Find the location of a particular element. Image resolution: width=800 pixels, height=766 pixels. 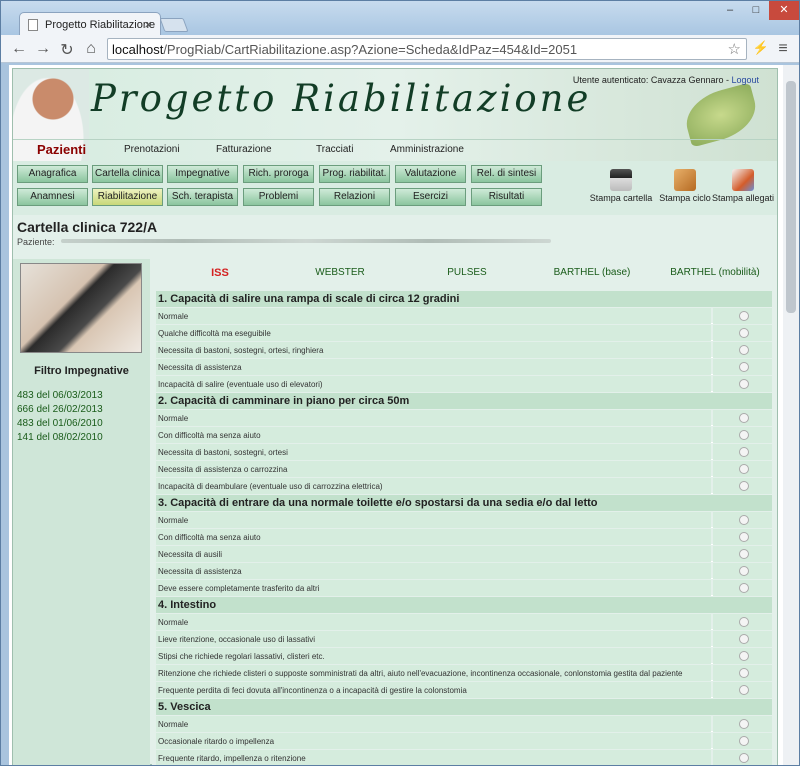

btn-relazioni: Relazioni is located at coordinates (354, 197).